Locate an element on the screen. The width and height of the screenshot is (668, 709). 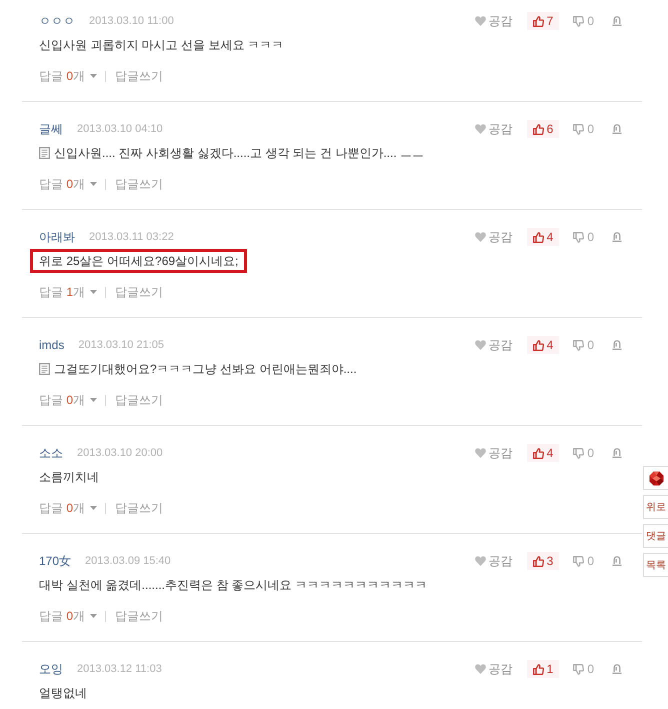
comment-date: 2013.03.10 21:05 is located at coordinates (121, 345).